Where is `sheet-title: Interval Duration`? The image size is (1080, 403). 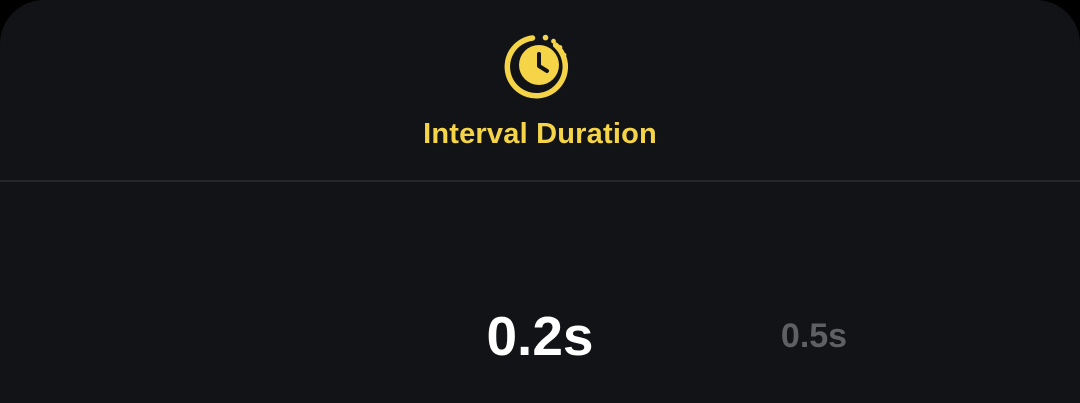 sheet-title: Interval Duration is located at coordinates (540, 134).